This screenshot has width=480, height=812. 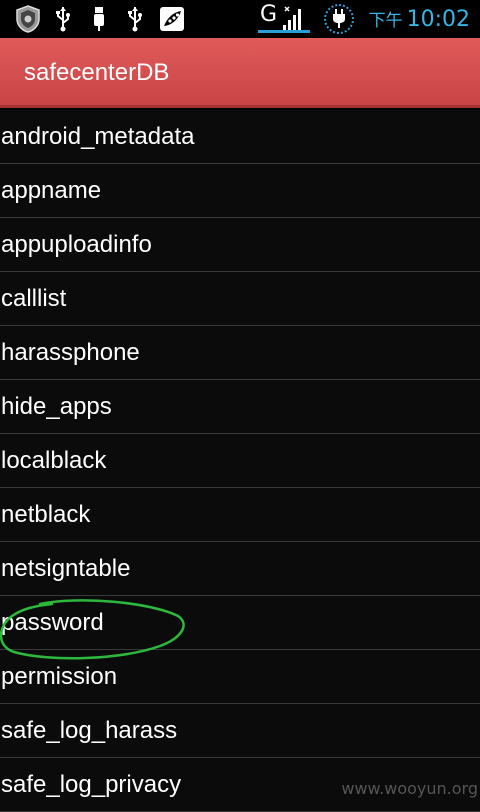 What do you see at coordinates (97, 72) in the screenshot?
I see `page-title: safecenterDB` at bounding box center [97, 72].